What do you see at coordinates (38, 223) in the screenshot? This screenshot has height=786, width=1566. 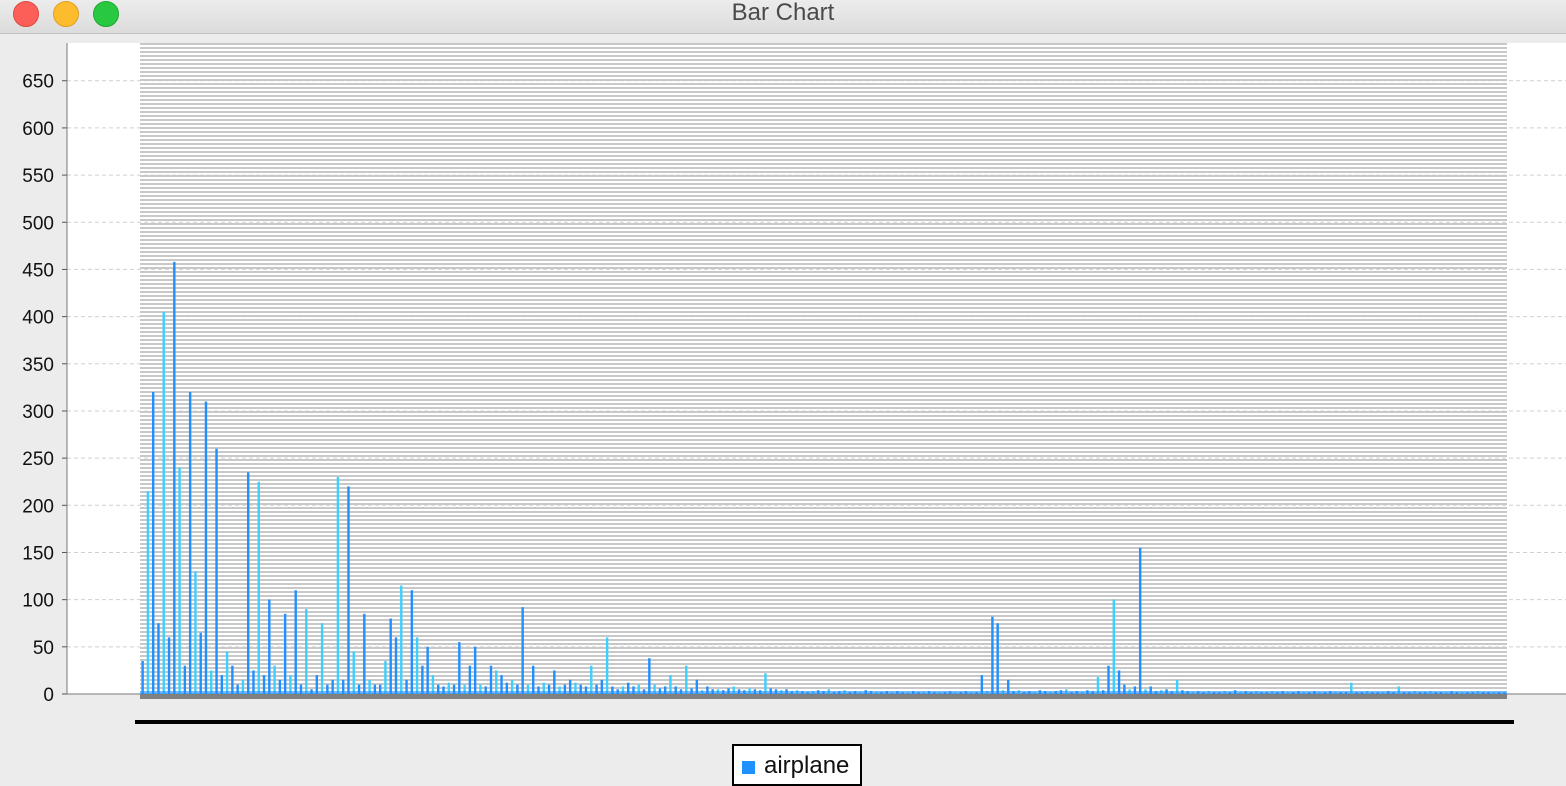 I see `y-tick-label: 500` at bounding box center [38, 223].